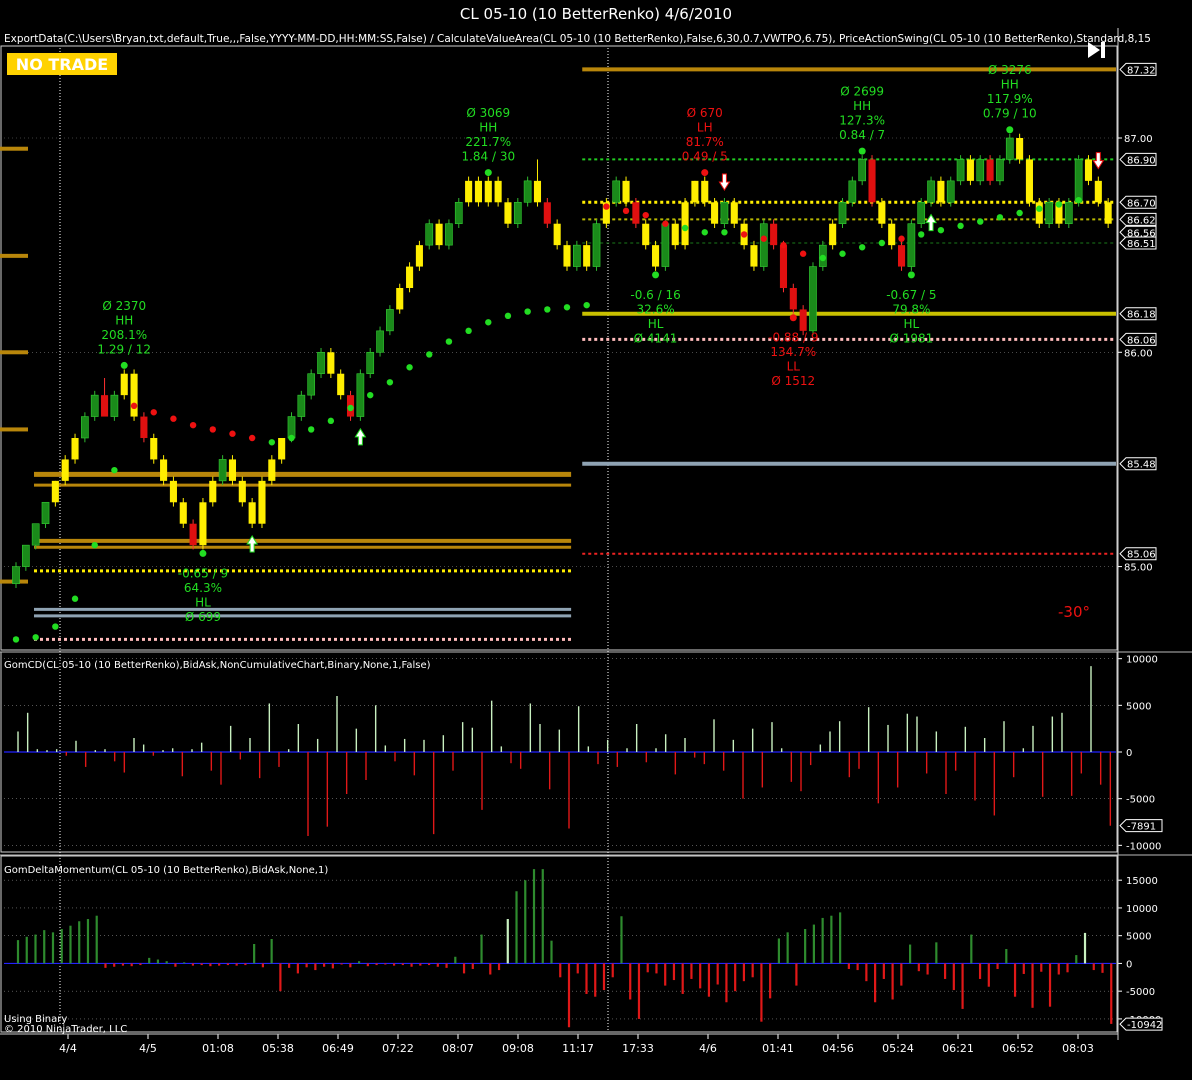  I want to click on x-tick-label: 4/4, so click(68, 1048).